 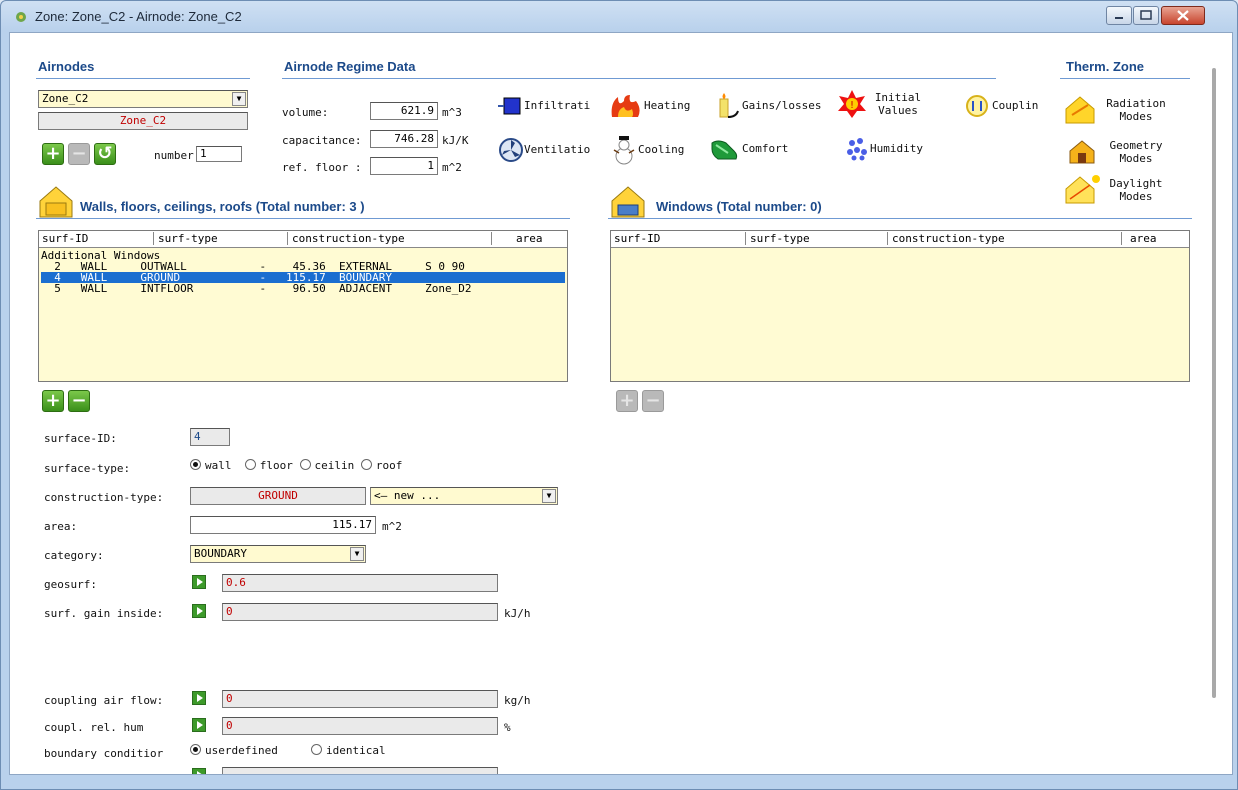 I want to click on ref-floor-label: ref. floor :, so click(x=322, y=167).